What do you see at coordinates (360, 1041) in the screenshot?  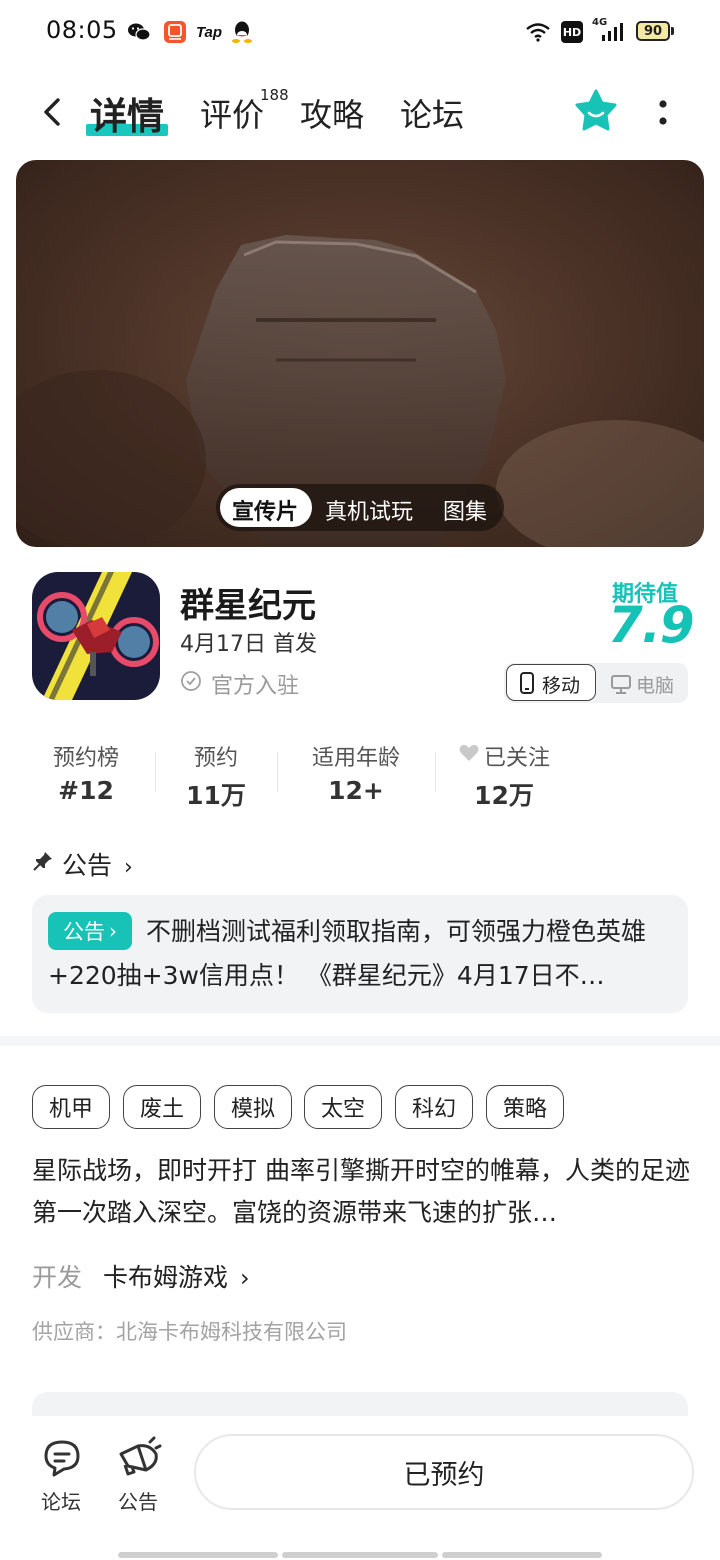 I see `section-divider` at bounding box center [360, 1041].